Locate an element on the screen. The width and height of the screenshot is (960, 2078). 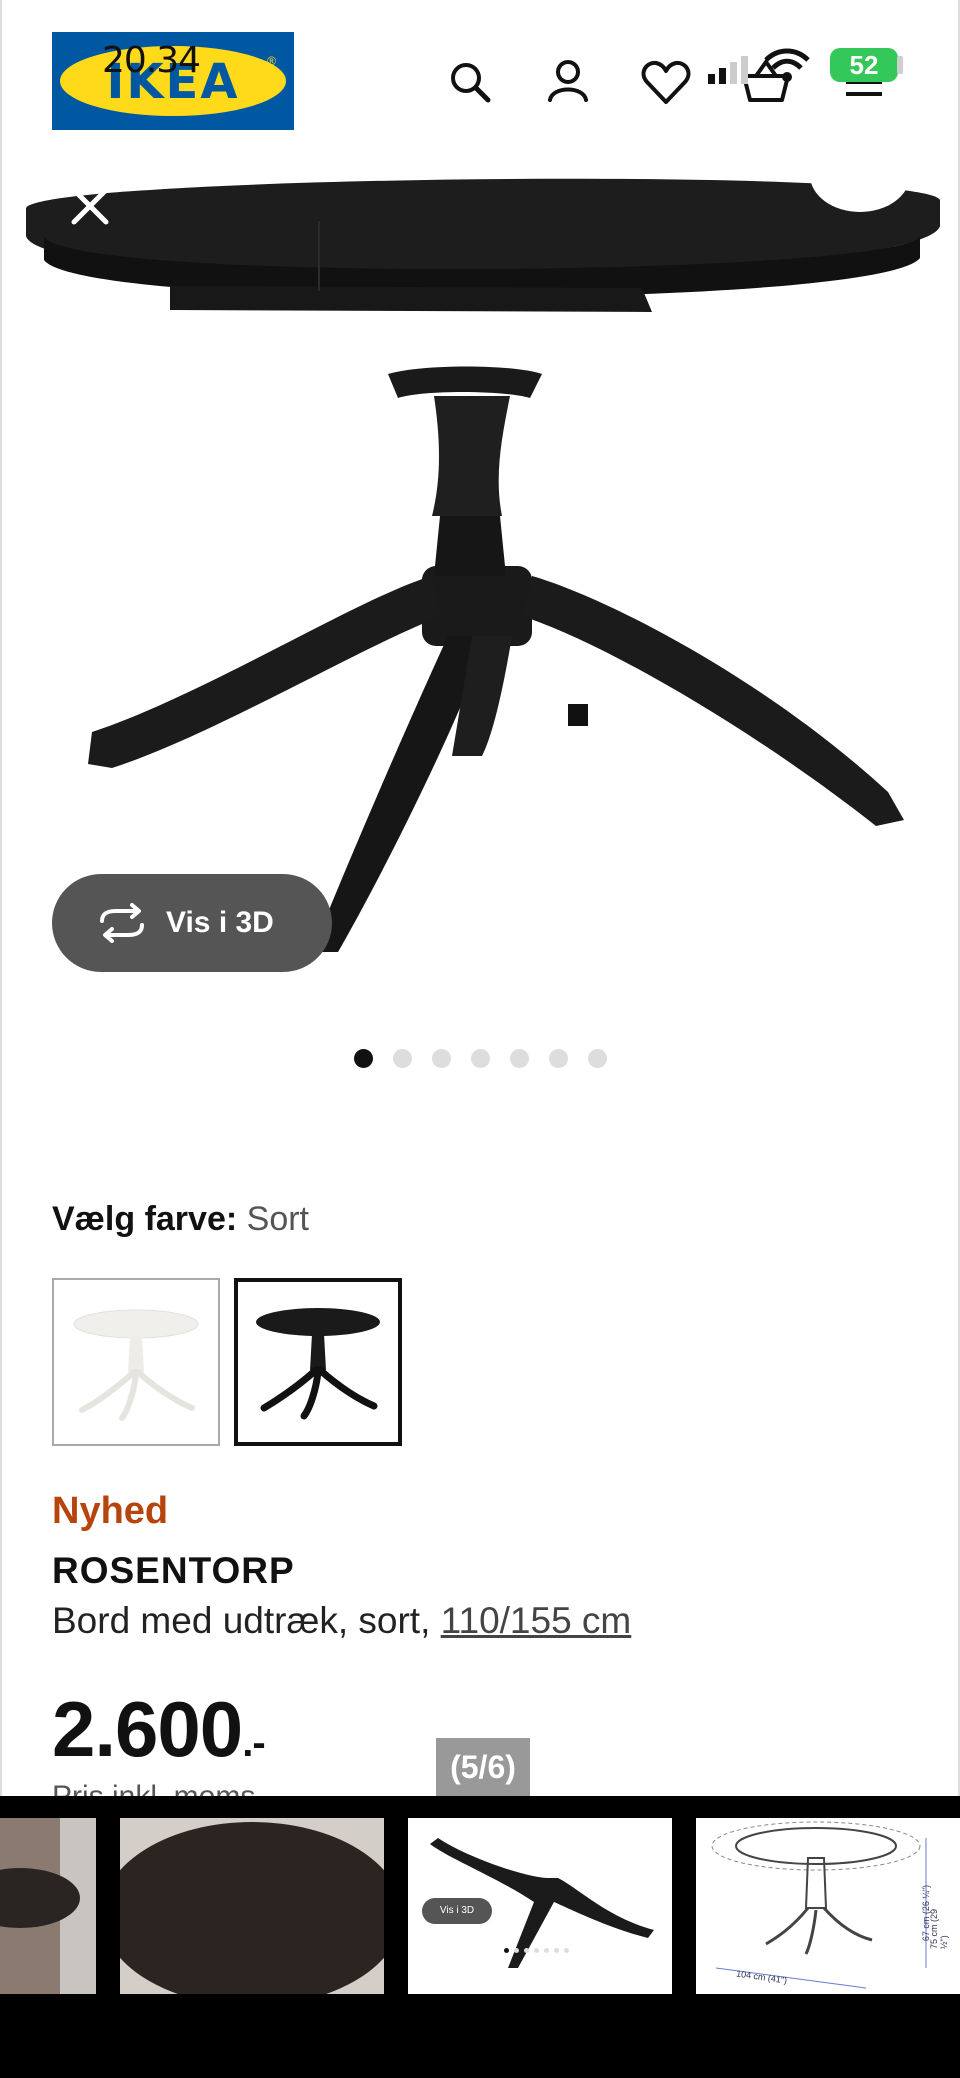
product-name: ROSENTORP is located at coordinates (173, 1570).